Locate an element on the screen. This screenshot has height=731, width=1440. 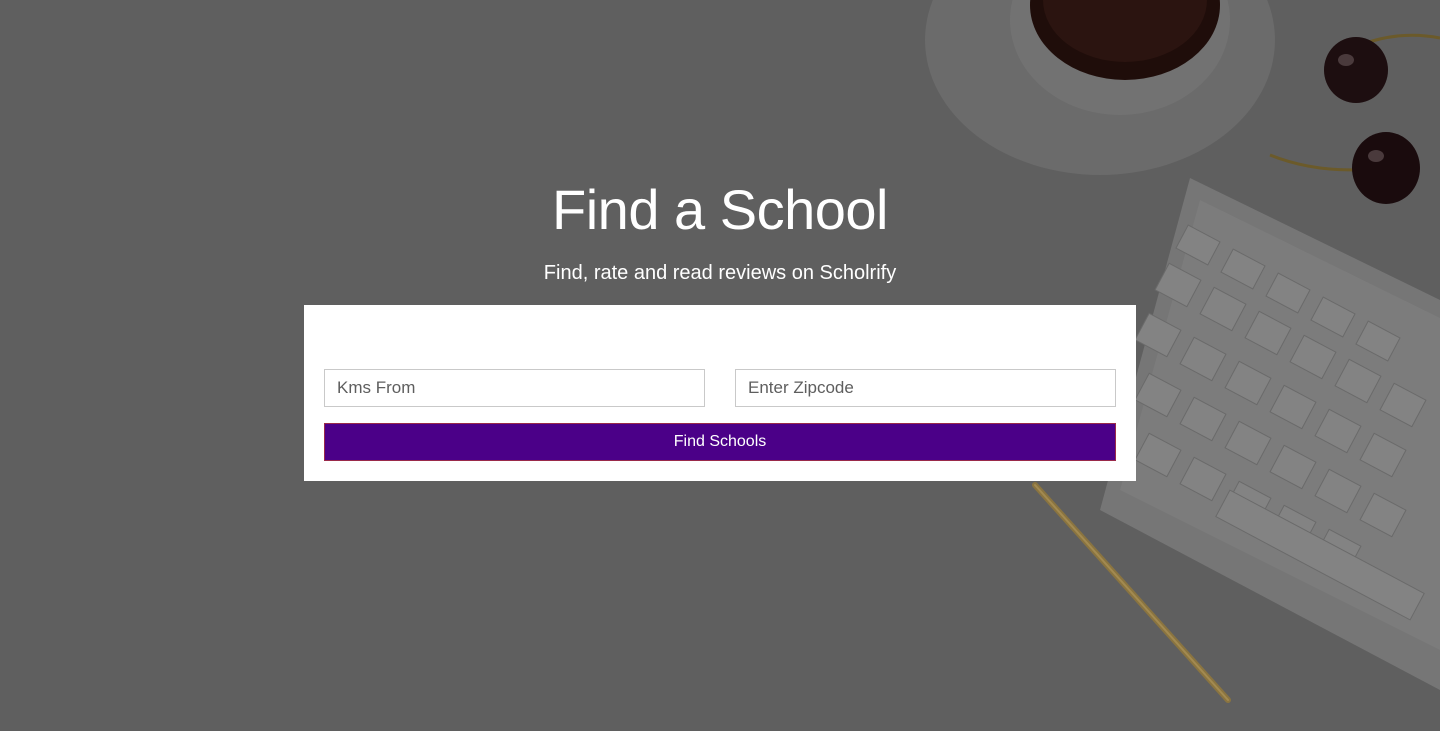
kms-from-input is located at coordinates (514, 388).